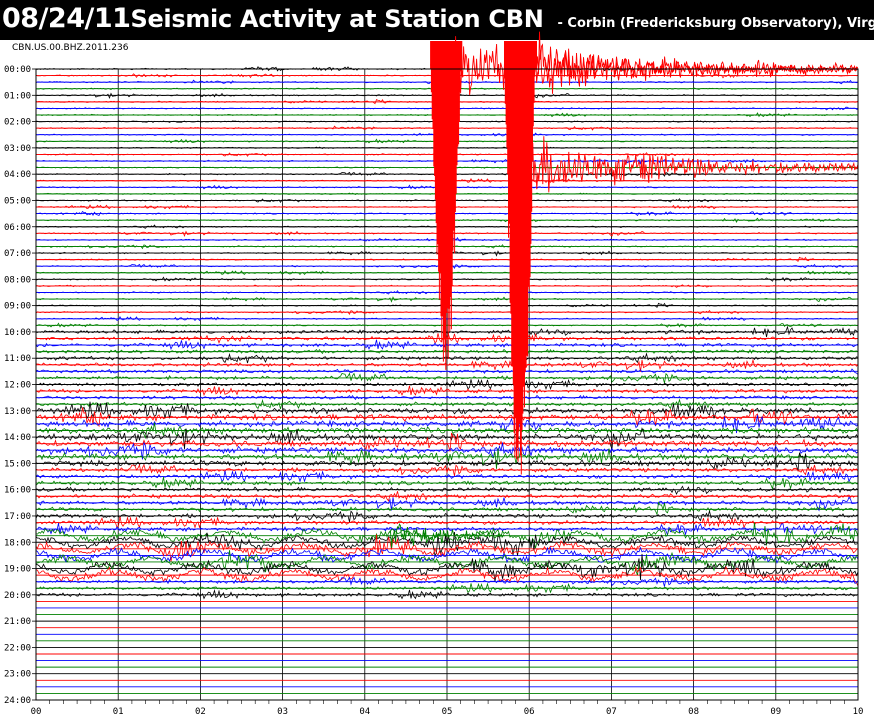 The image size is (874, 720). What do you see at coordinates (17, 201) in the screenshot?
I see `y-tick-label: 05:00` at bounding box center [17, 201].